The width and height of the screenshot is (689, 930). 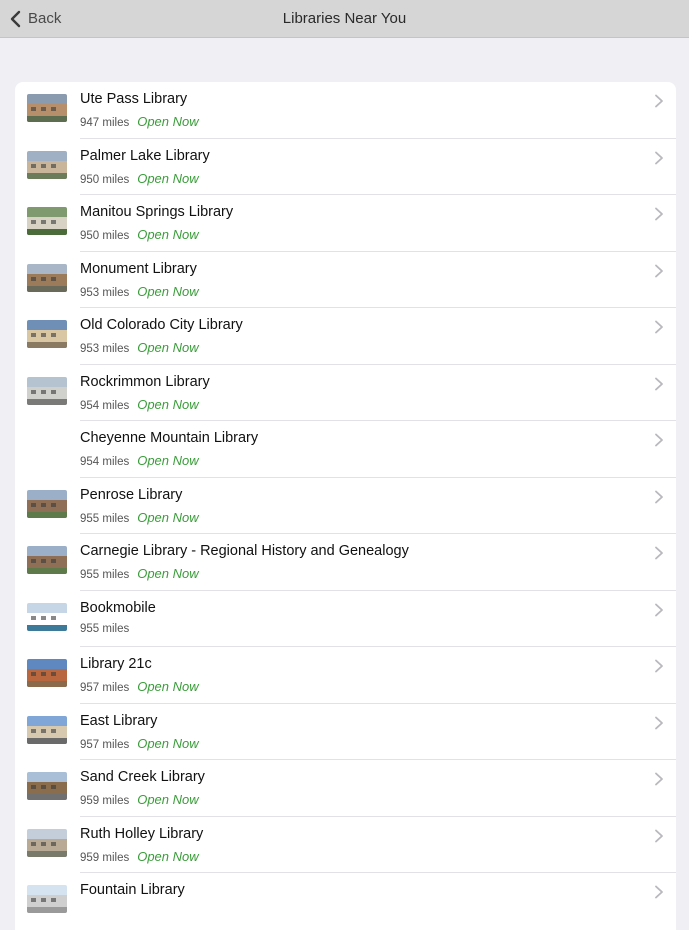 I want to click on back-button: Back, so click(x=33, y=18).